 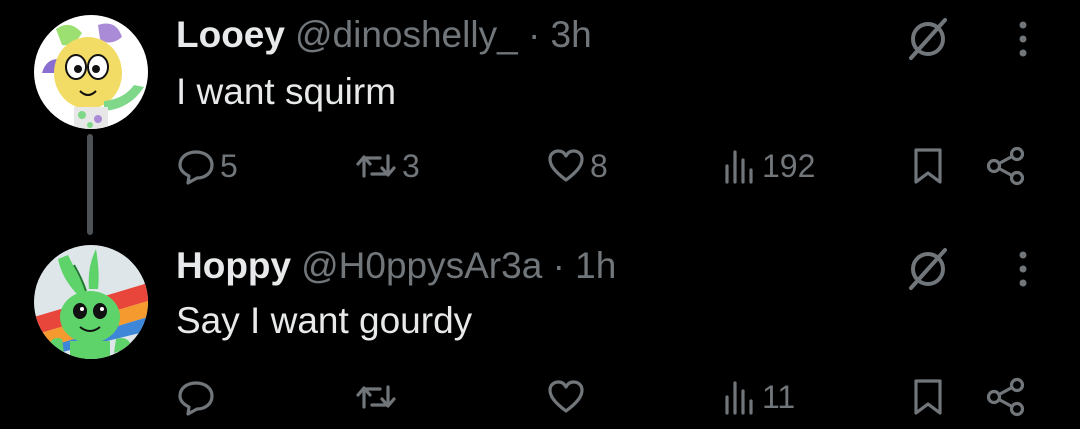 I want to click on views-button: 192, so click(x=768, y=166).